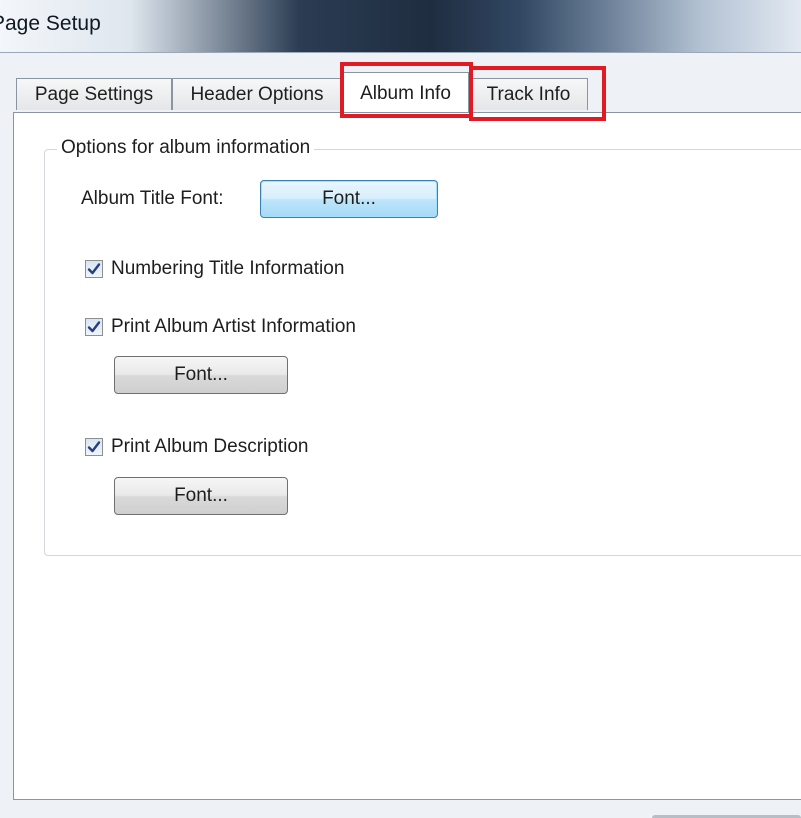  What do you see at coordinates (400, 26) in the screenshot?
I see `title-bar: Page Setup` at bounding box center [400, 26].